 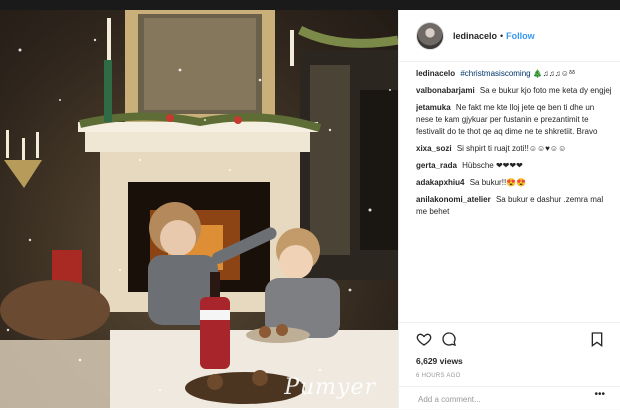 I want to click on caption: ledinacelo #christmasiscoming 🎄♫♫♫☺ᵟᵟ, so click(x=514, y=74).